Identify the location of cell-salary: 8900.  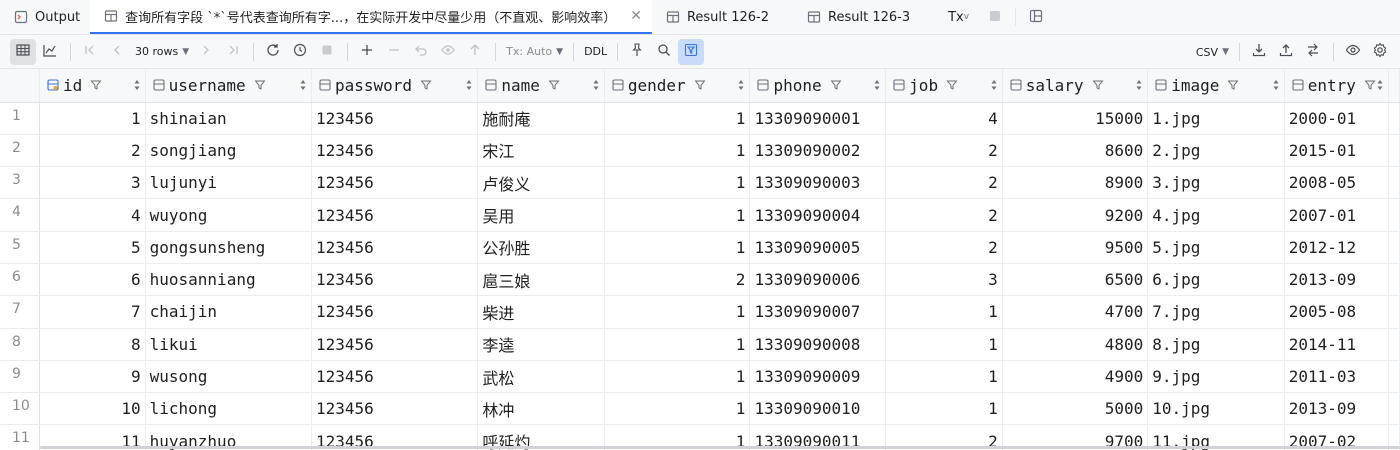
(1075, 183).